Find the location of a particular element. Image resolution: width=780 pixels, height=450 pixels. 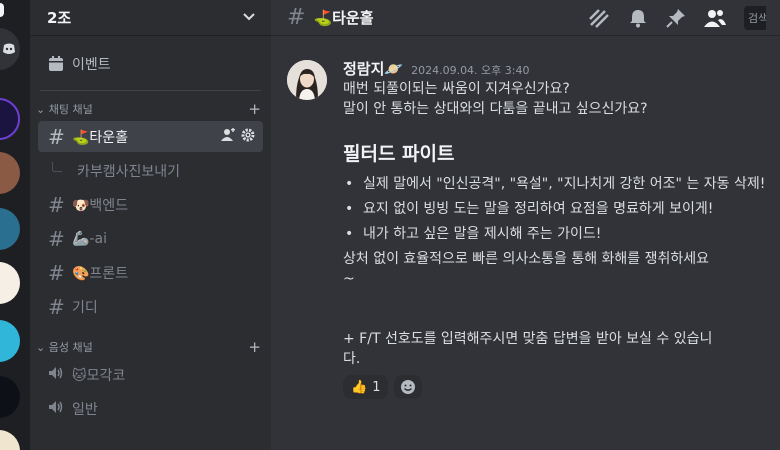

channel-backend: # 🐶백엔드 is located at coordinates (150, 204).